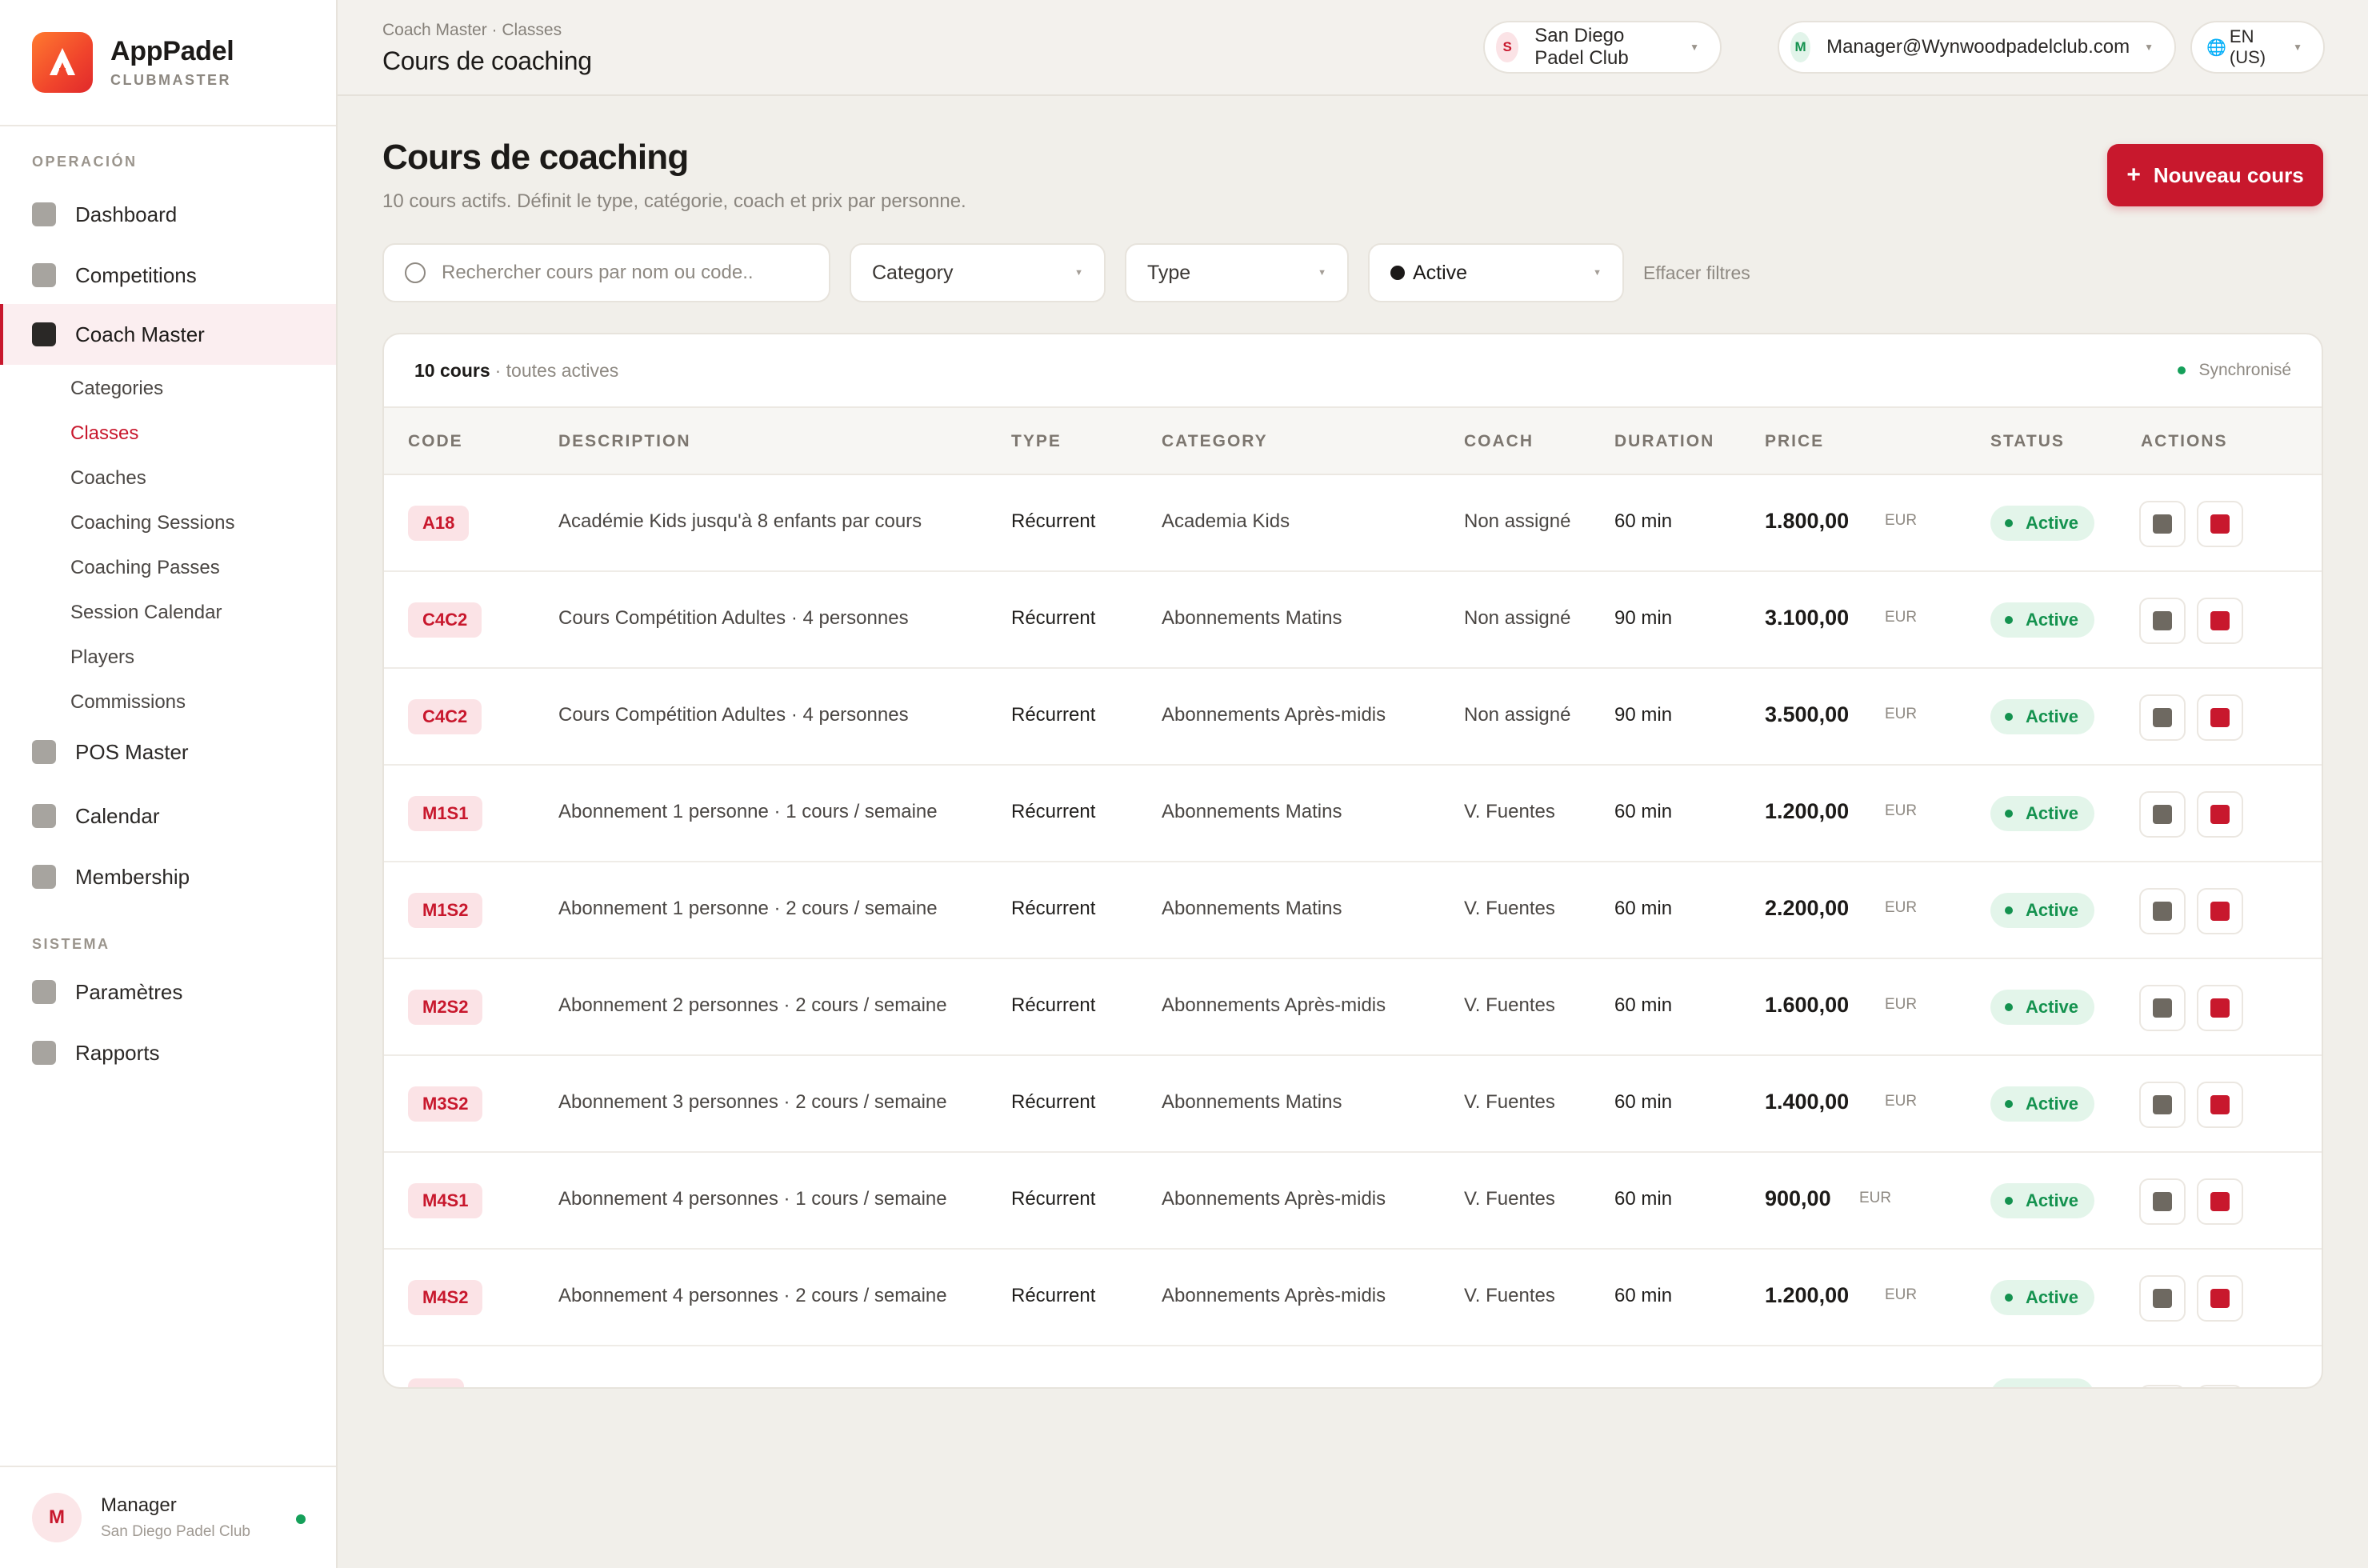 The width and height of the screenshot is (2368, 1568). Describe the element at coordinates (1499, 441) in the screenshot. I see `column-header-coach: COACH` at that location.